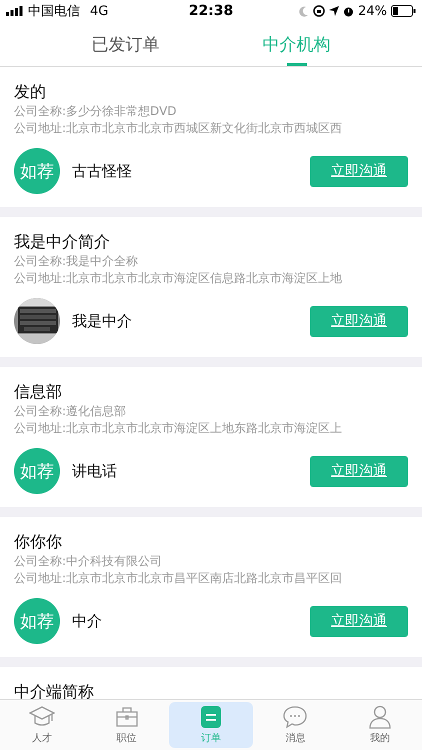 Image resolution: width=422 pixels, height=750 pixels. Describe the element at coordinates (126, 44) in the screenshot. I see `tab: 已发订单` at that location.